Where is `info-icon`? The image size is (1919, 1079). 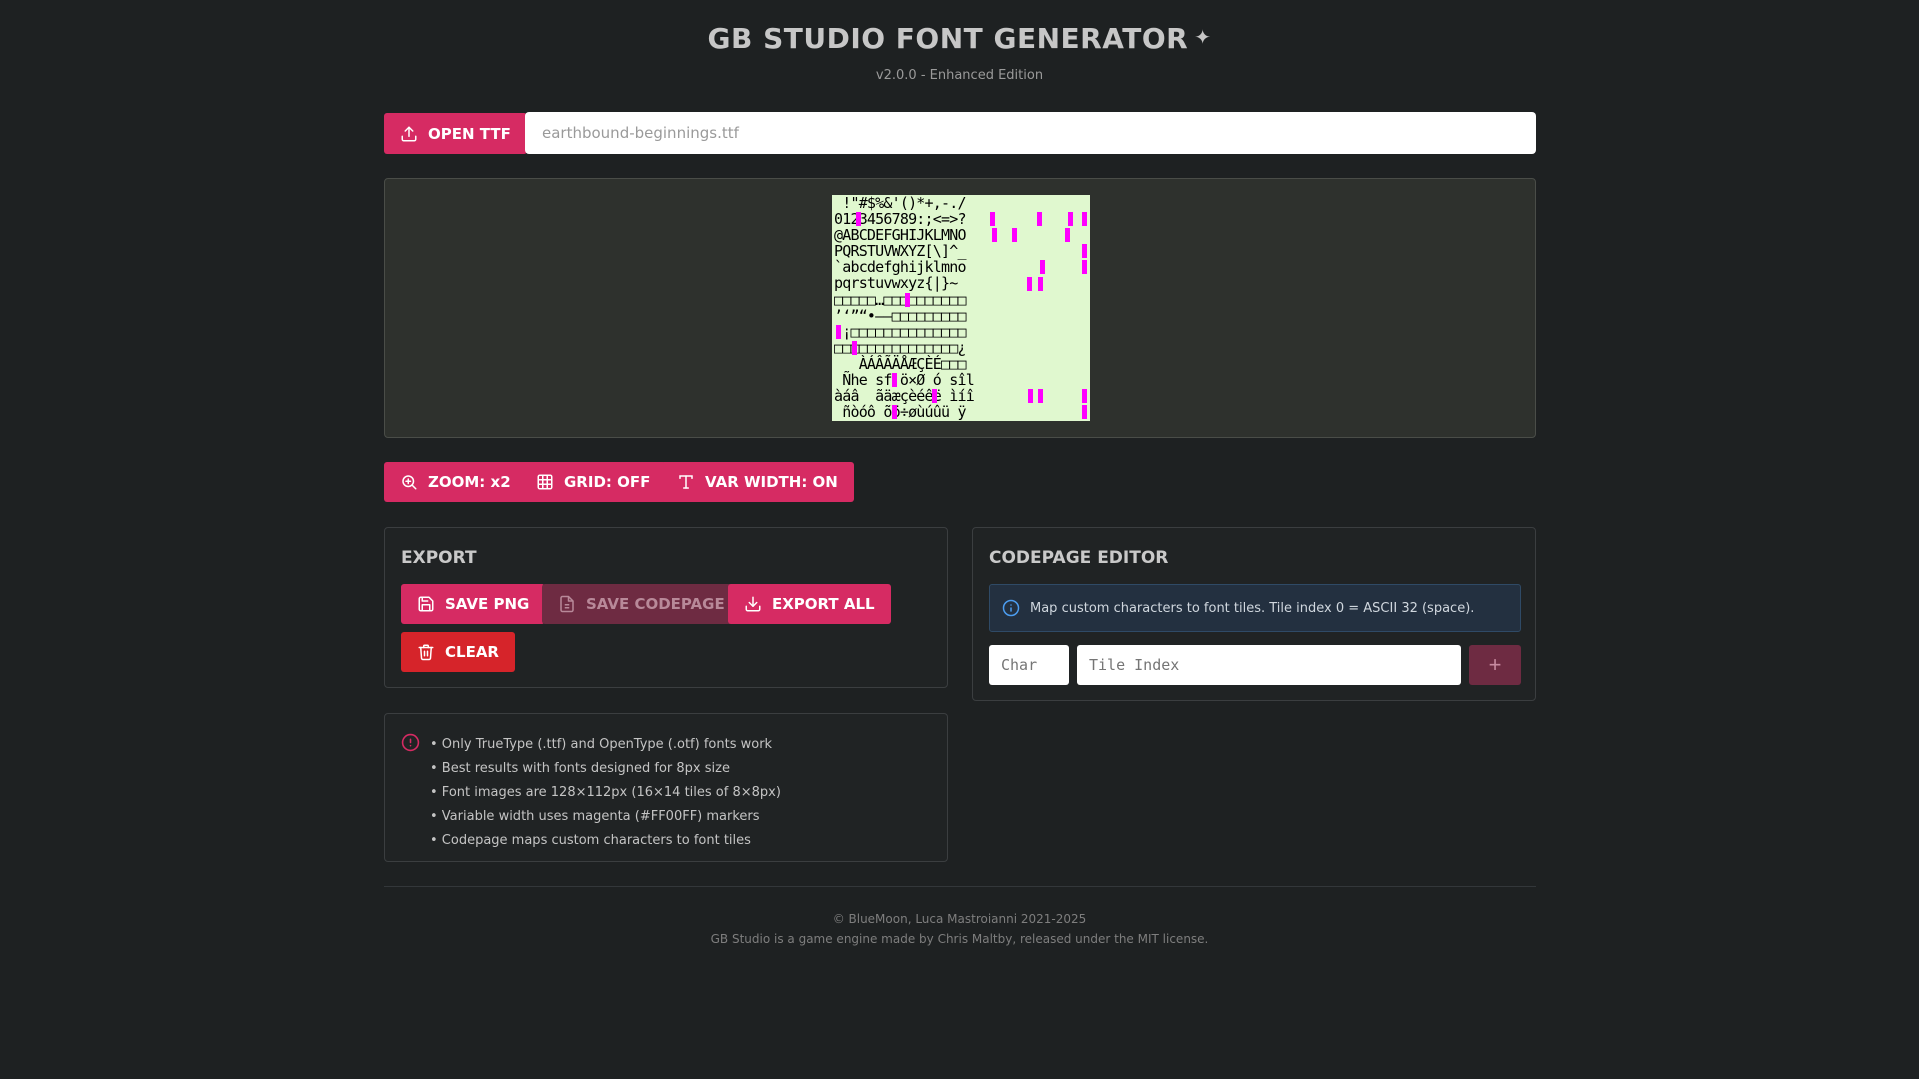
info-icon is located at coordinates (1011, 608).